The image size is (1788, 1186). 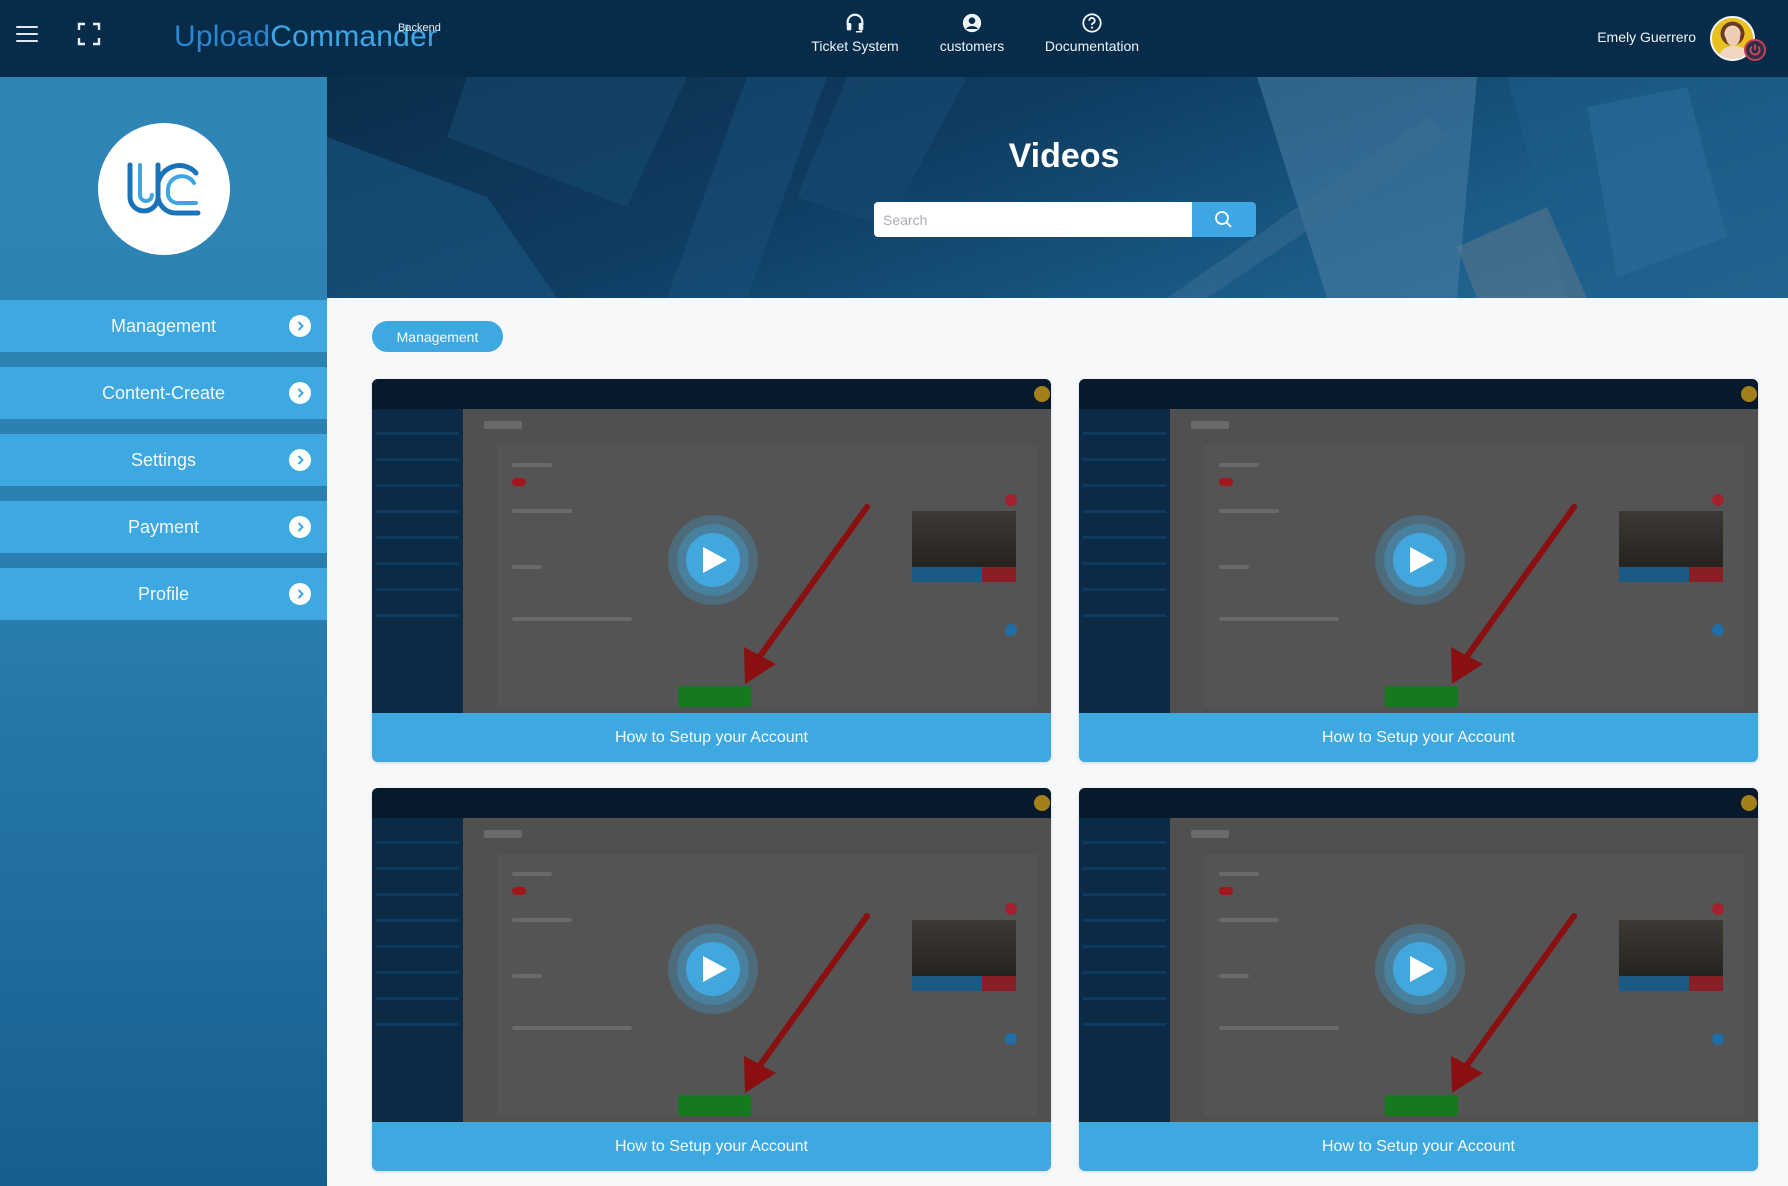 I want to click on nav-customers: customers, so click(x=972, y=40).